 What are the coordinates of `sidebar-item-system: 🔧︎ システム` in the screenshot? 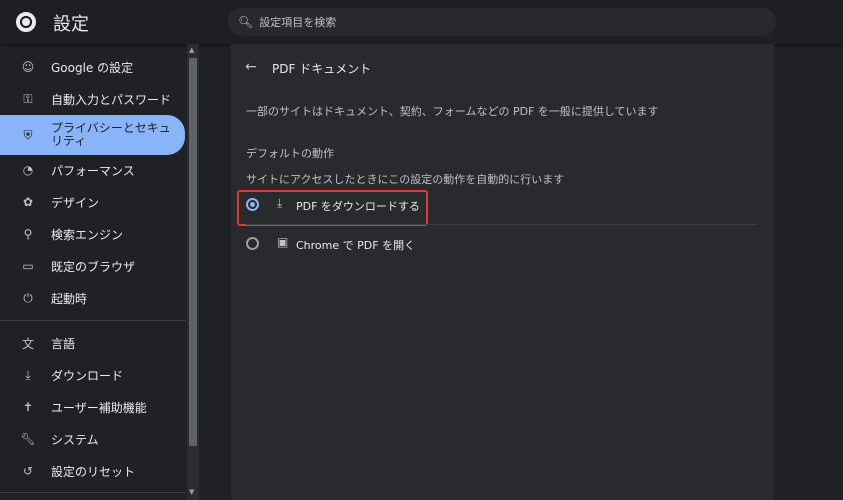 It's located at (92, 439).